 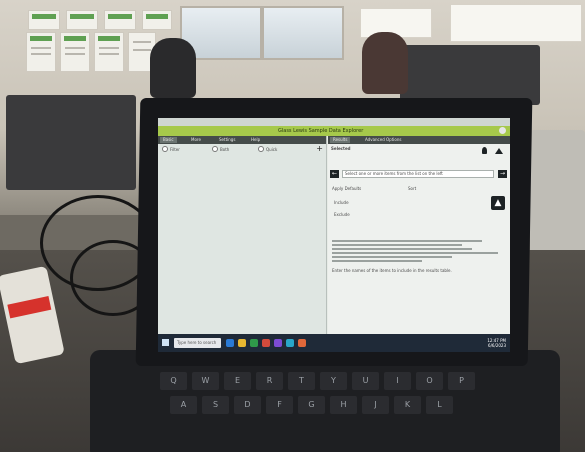 What do you see at coordinates (175, 149) in the screenshot?
I see `radio-label: Filter` at bounding box center [175, 149].